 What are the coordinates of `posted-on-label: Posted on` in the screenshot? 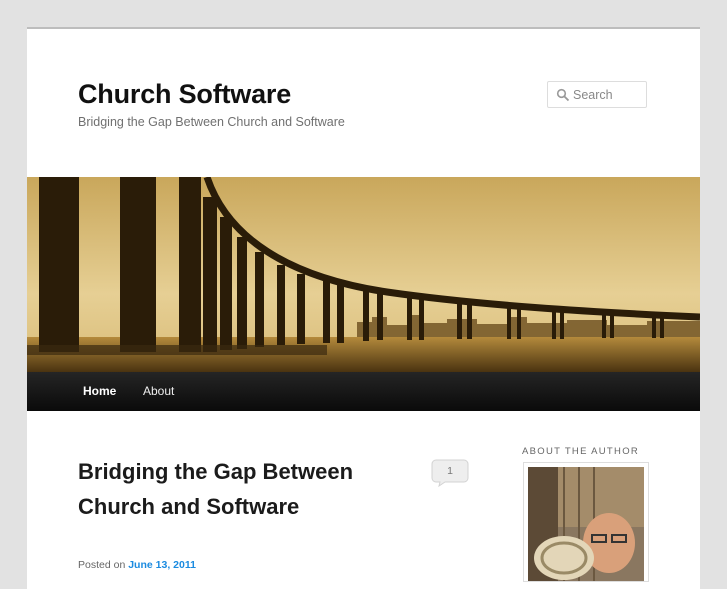 It's located at (102, 565).